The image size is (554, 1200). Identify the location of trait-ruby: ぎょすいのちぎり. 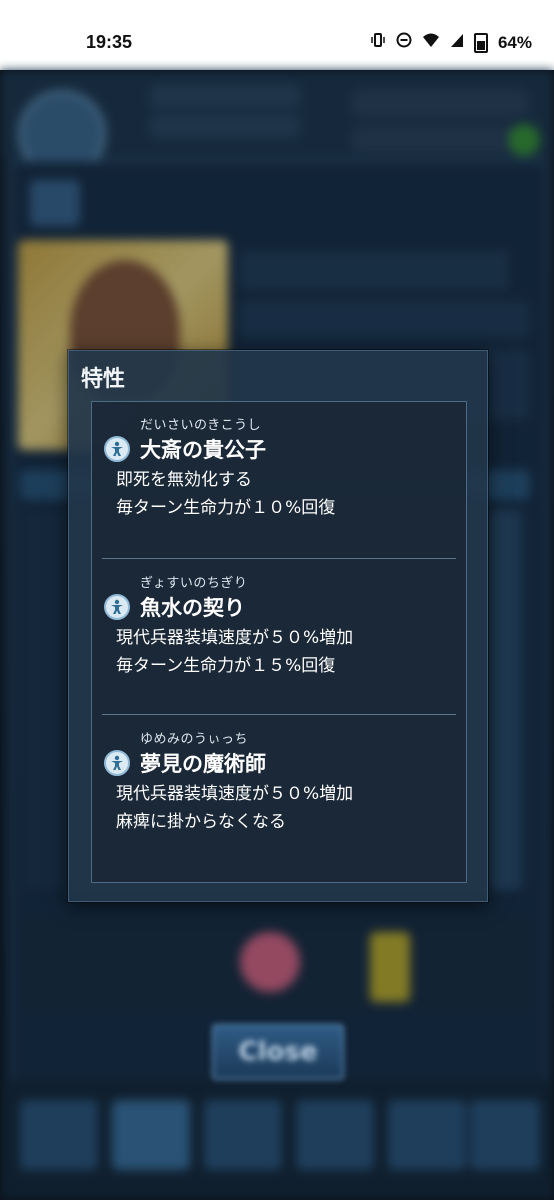
(194, 583).